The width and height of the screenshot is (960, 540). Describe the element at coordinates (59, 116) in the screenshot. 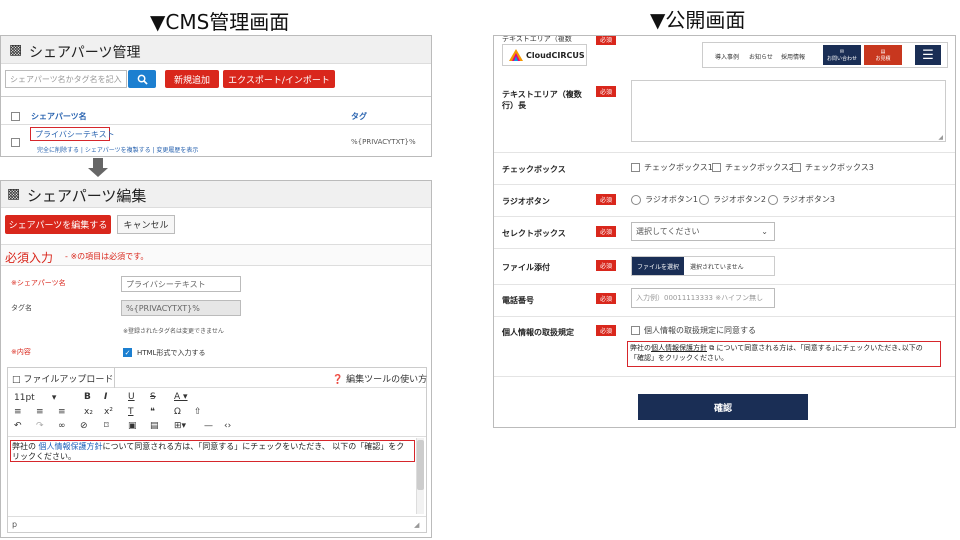

I see `col-name-header: シェアパーツ名` at that location.